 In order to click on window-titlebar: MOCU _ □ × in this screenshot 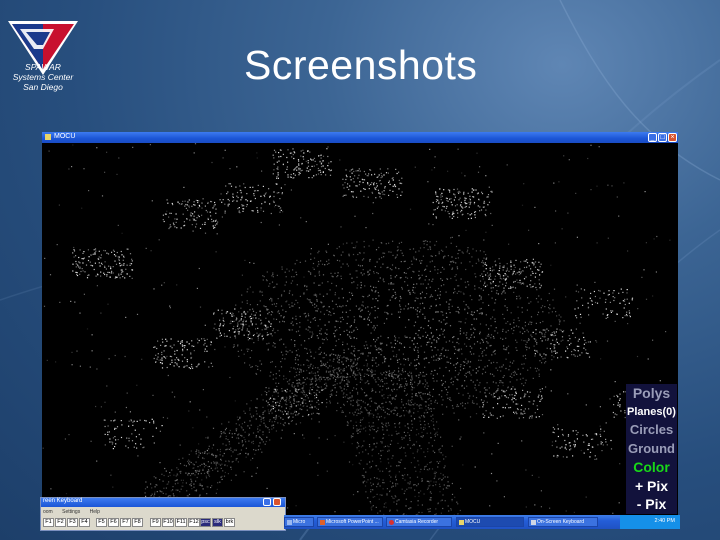, I will do `click(360, 137)`.